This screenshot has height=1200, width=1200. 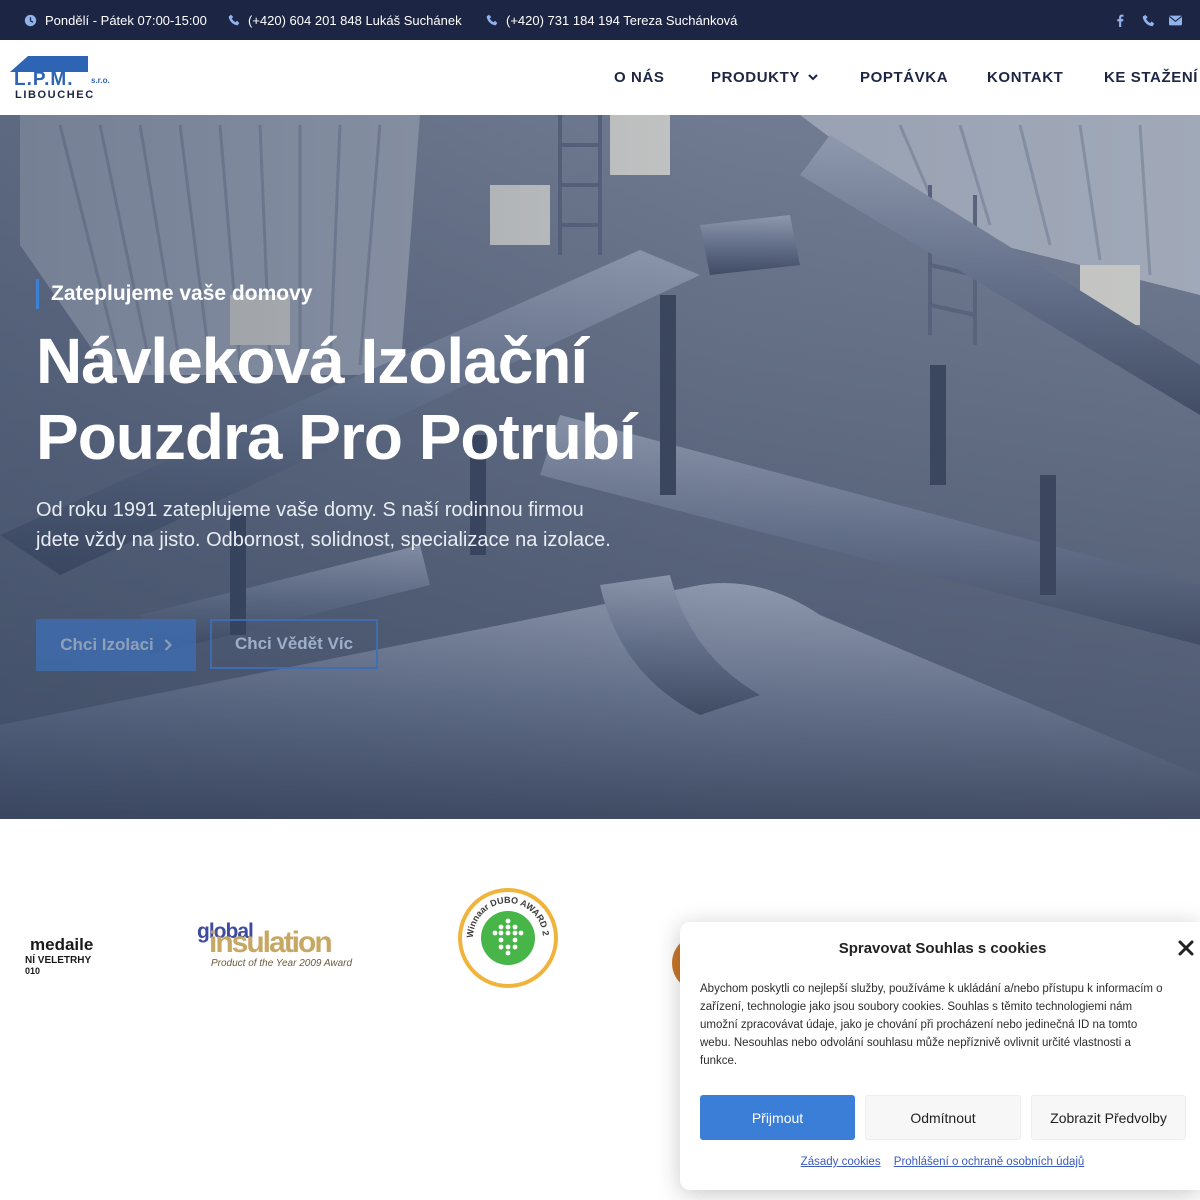 I want to click on chevron-down-icon, so click(x=813, y=77).